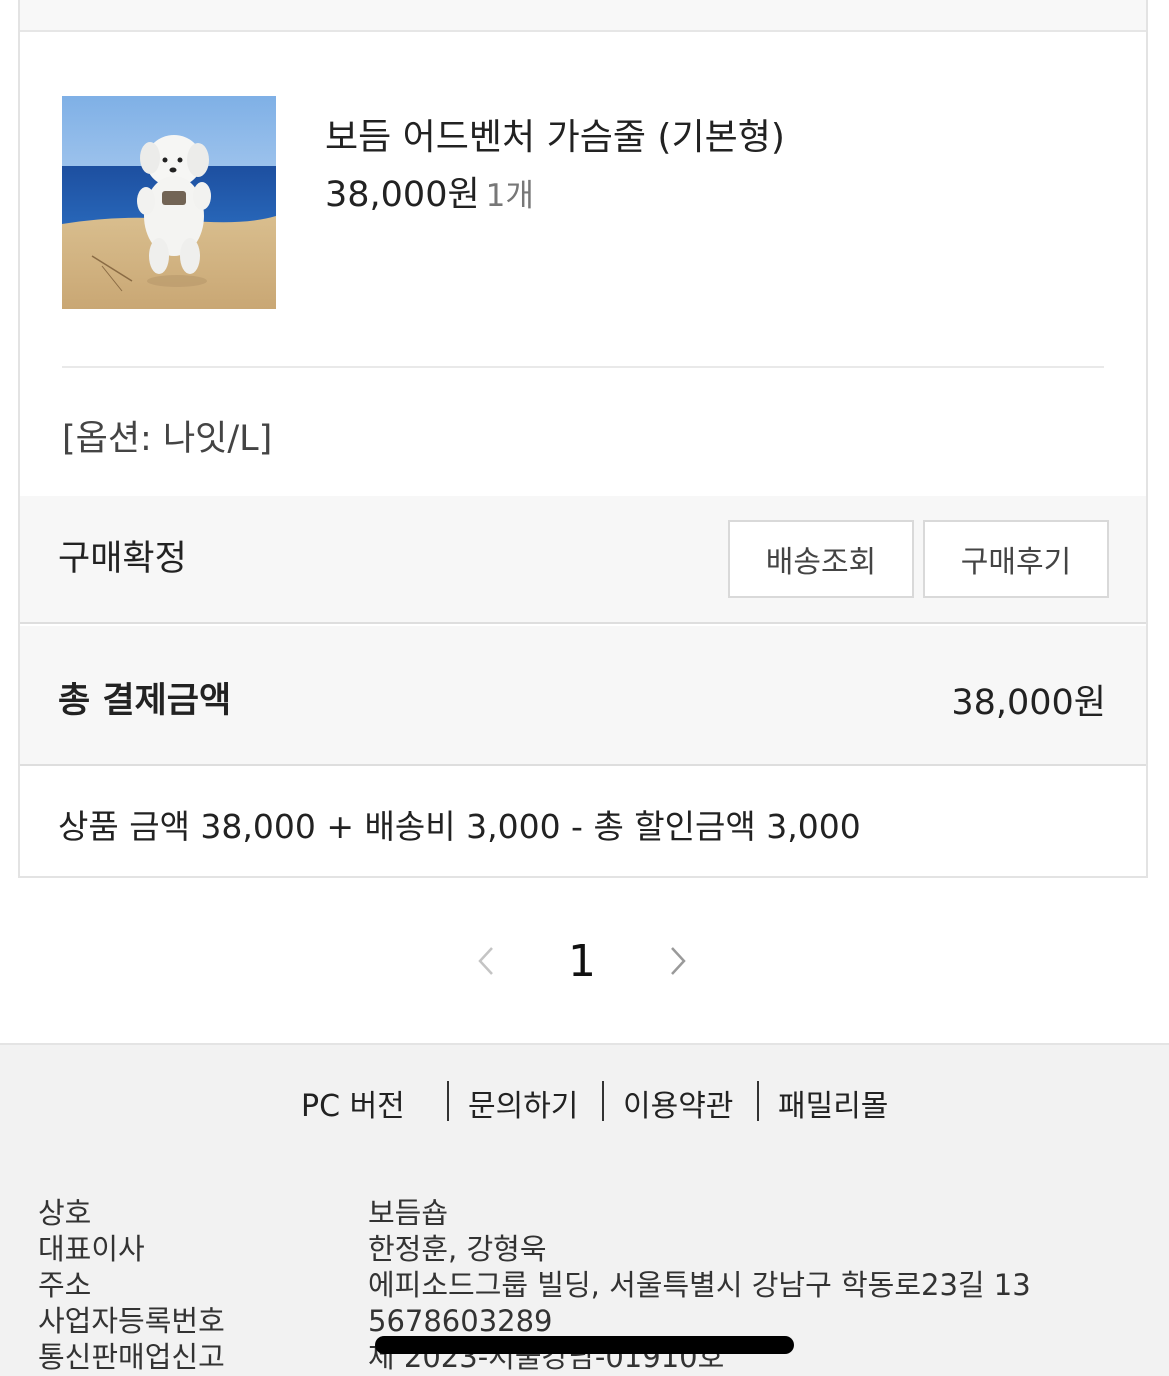 The image size is (1169, 1376). I want to click on product-quantity: 1개, so click(509, 196).